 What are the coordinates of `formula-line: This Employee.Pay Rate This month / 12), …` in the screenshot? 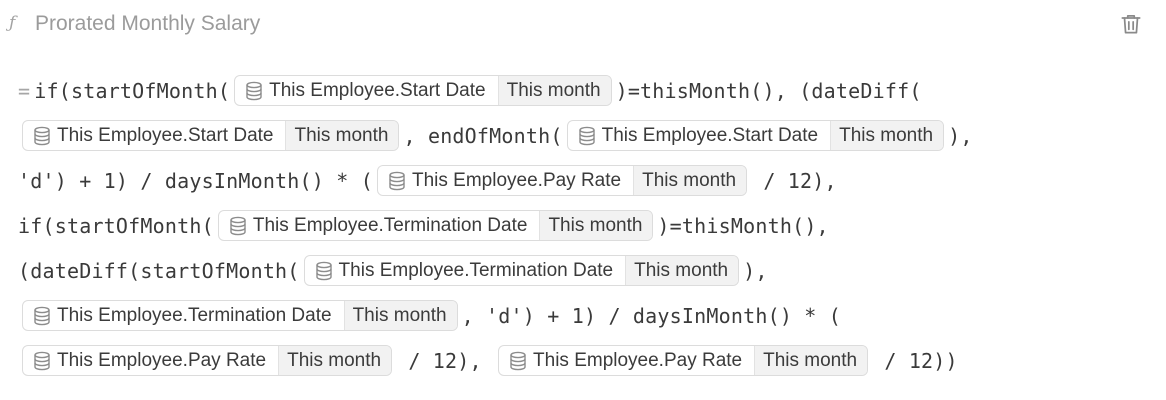 It's located at (583, 360).